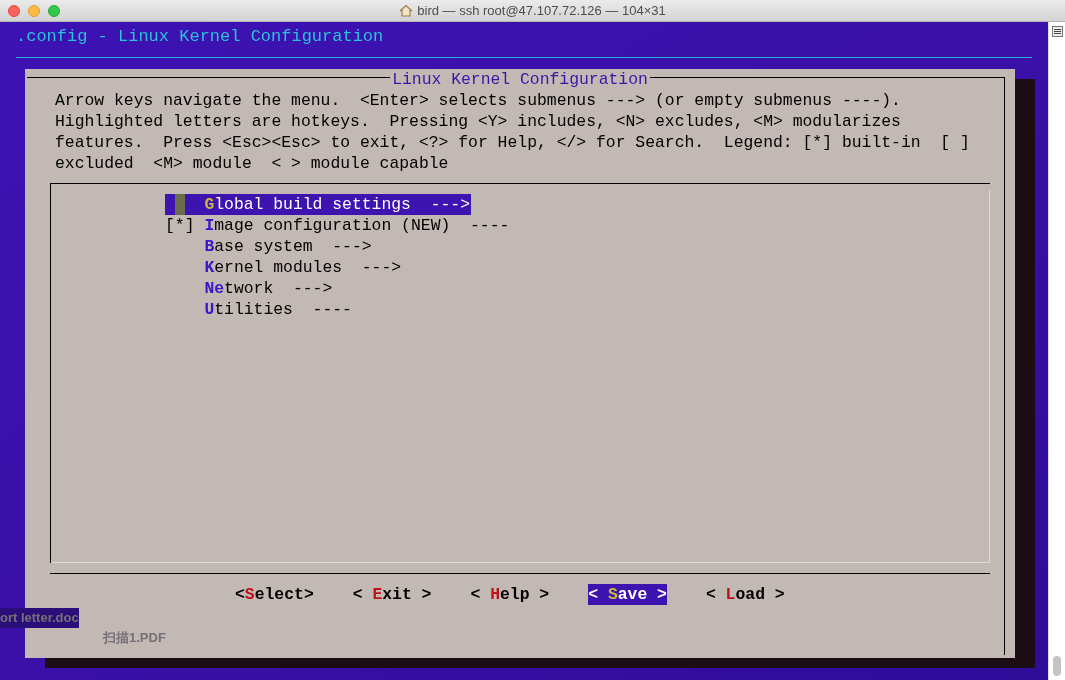 This screenshot has width=1065, height=680. Describe the element at coordinates (478, 121) in the screenshot. I see `help-text-line: Highlighted letters are hotkeys. Pressing <Y> includes, <N> excludes, <M> modularizes` at that location.